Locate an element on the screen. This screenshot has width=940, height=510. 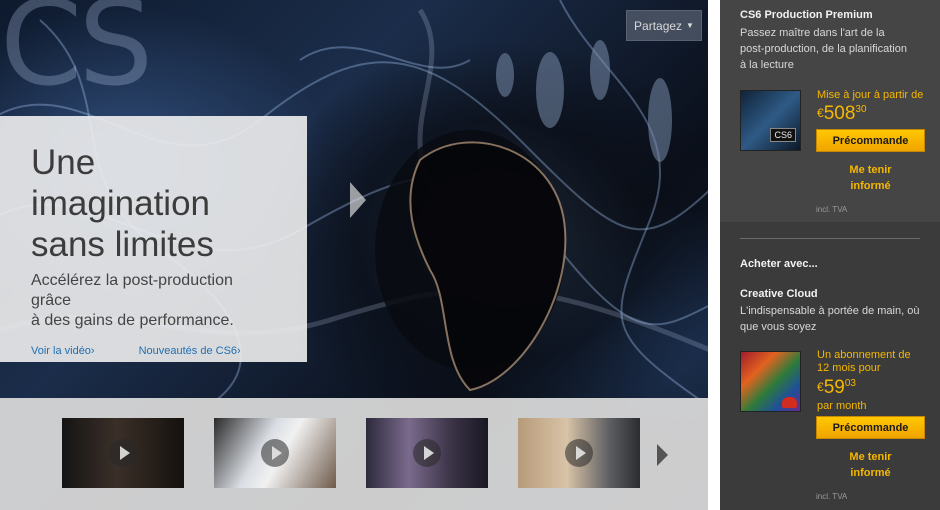
product-description-line: Passez maître dans l'art de la is located at coordinates (812, 33).